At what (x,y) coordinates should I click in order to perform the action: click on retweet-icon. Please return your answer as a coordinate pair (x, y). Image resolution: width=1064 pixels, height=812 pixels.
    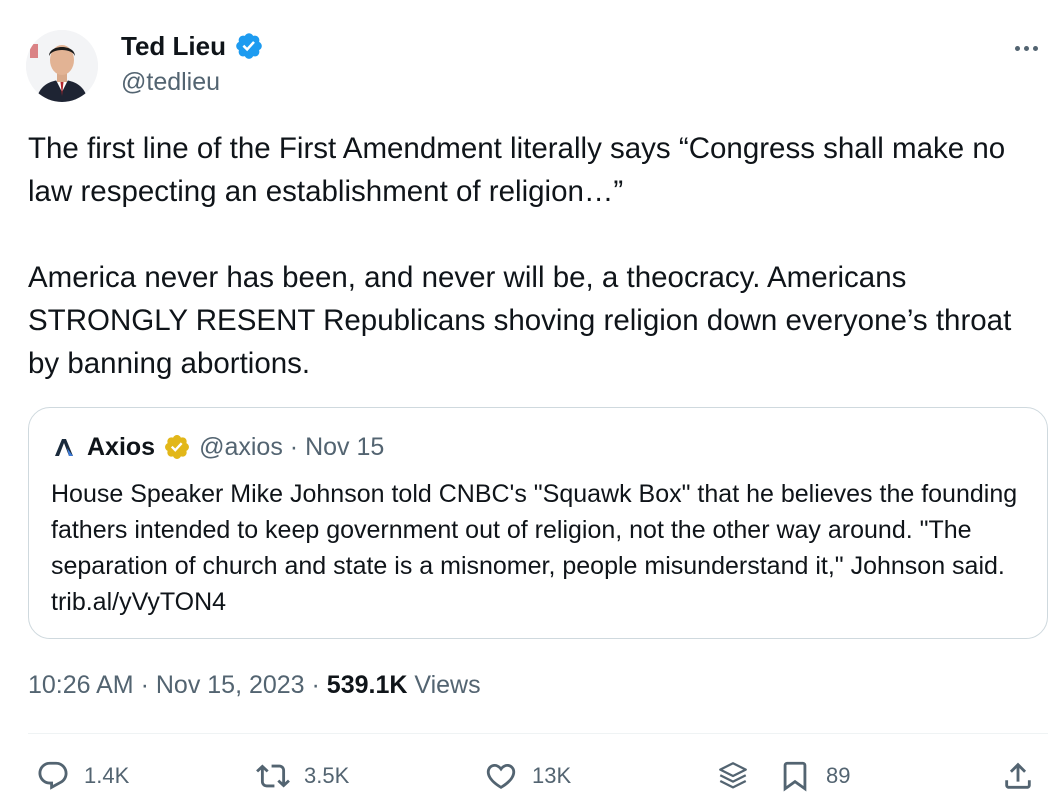
    Looking at the image, I should click on (273, 776).